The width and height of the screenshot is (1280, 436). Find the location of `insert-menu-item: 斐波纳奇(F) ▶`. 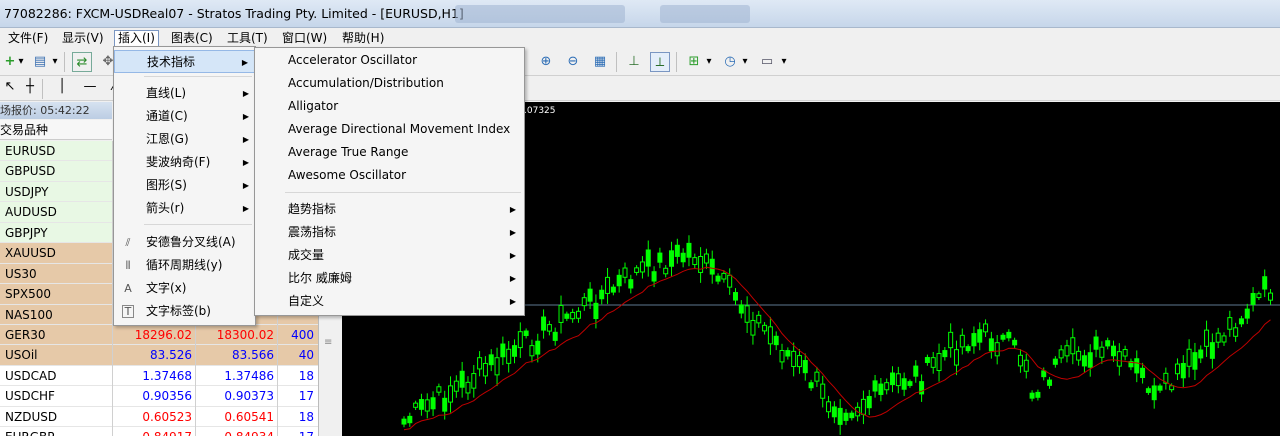

insert-menu-item: 斐波纳奇(F) ▶ is located at coordinates (184, 162).